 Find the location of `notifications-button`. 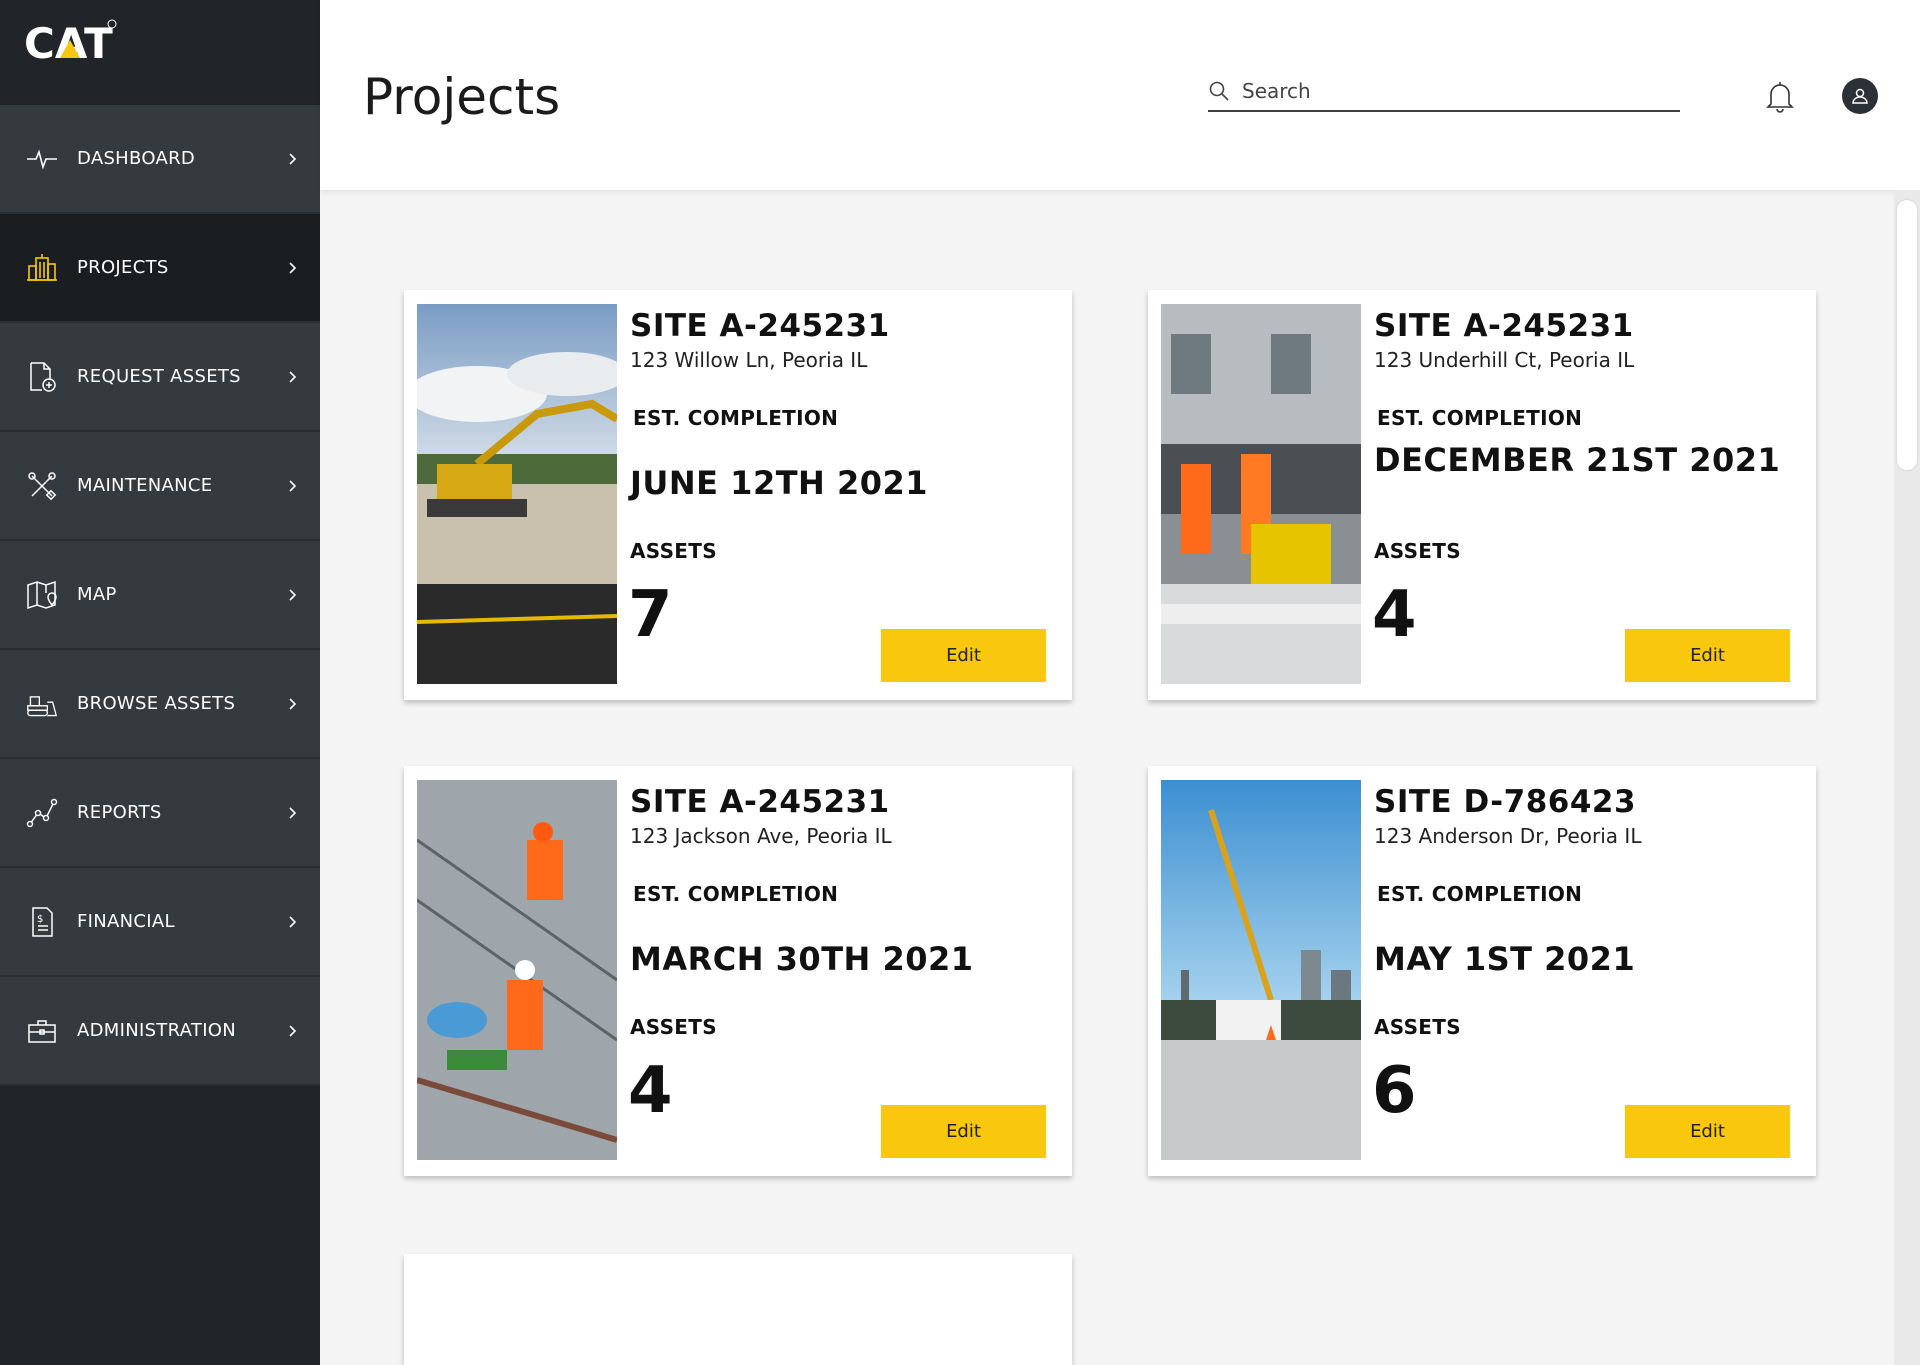

notifications-button is located at coordinates (1780, 96).